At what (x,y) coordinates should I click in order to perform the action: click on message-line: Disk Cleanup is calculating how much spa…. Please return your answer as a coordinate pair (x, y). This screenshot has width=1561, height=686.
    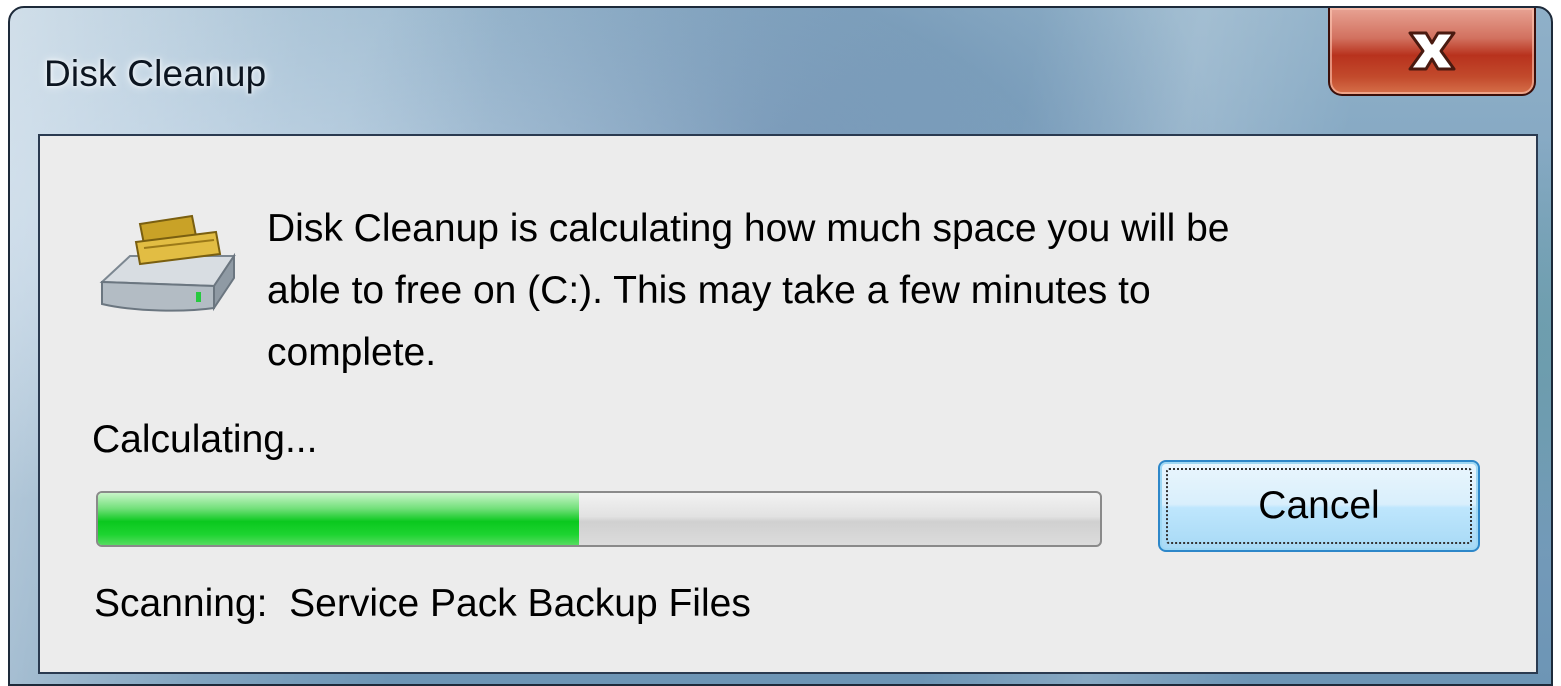
    Looking at the image, I should click on (748, 228).